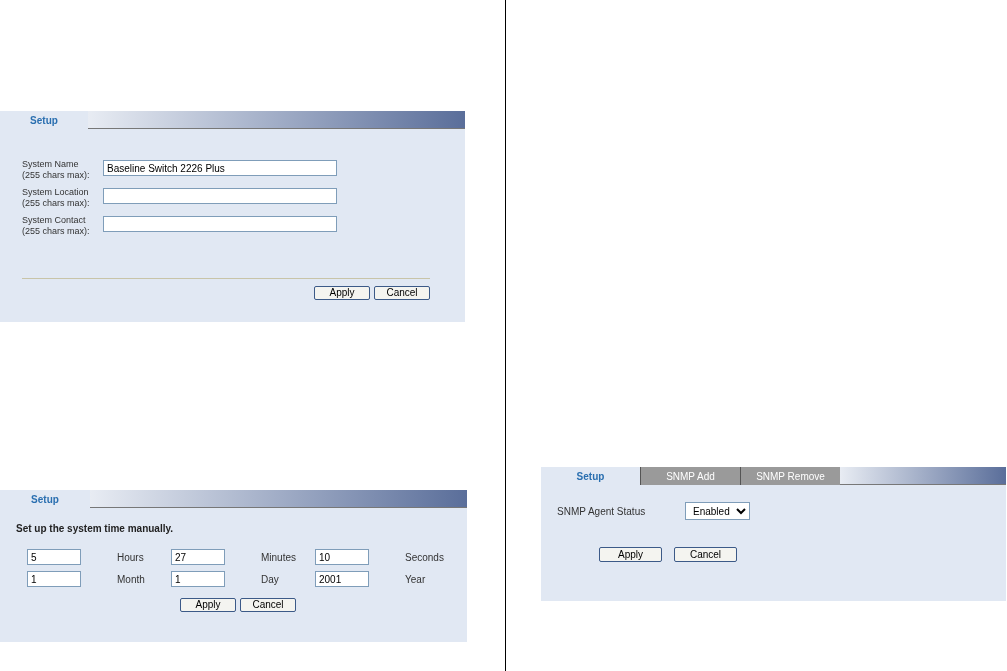  What do you see at coordinates (424, 557) in the screenshot?
I see `unit-label: Seconds` at bounding box center [424, 557].